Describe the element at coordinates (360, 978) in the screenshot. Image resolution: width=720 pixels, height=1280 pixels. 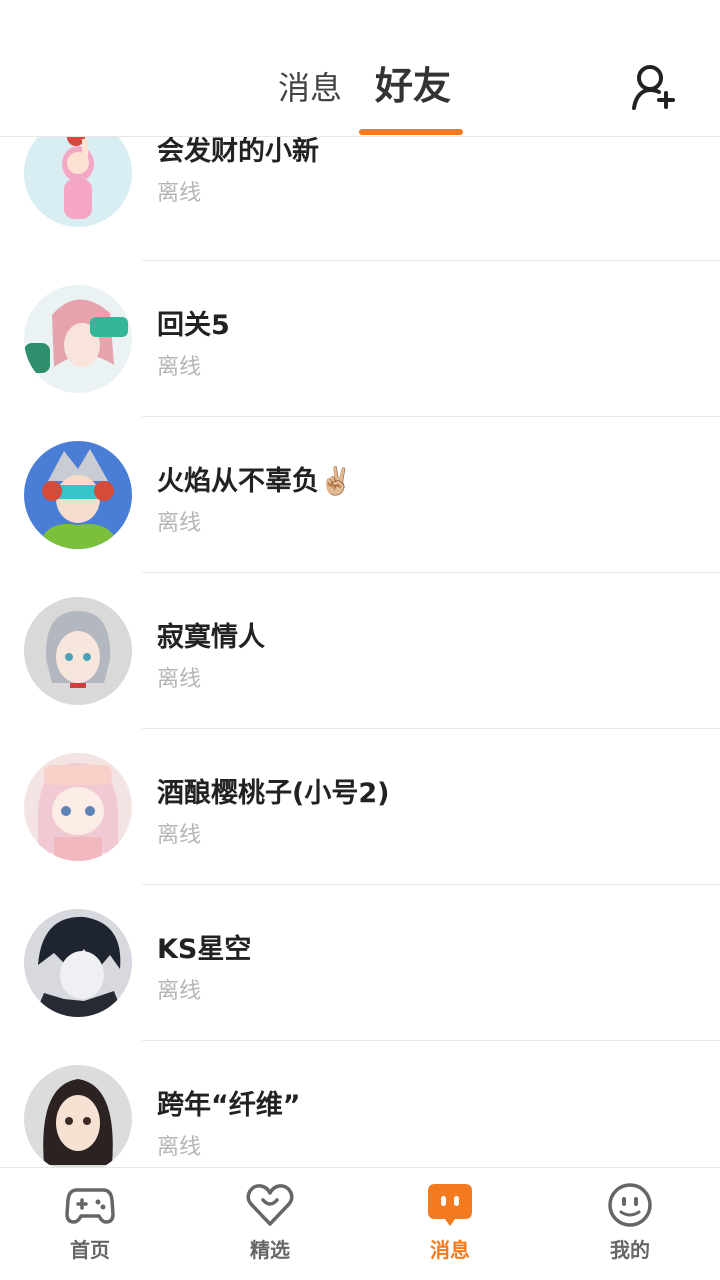
I see `friend-row: KS星空 离线` at that location.